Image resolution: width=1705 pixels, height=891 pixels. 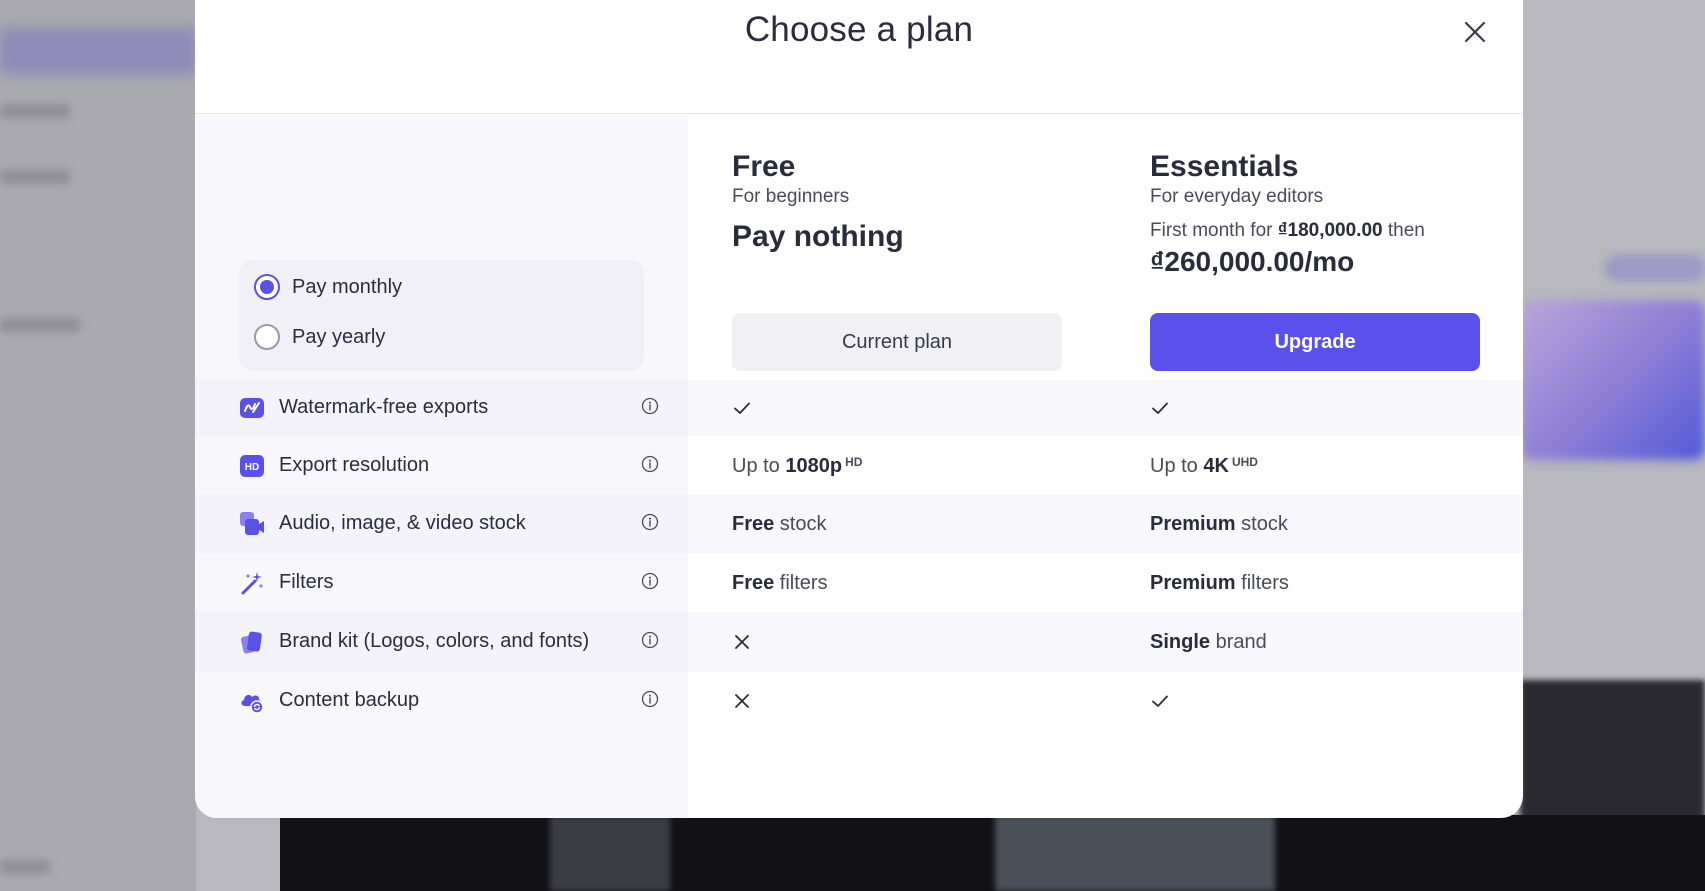 I want to click on hd-icon: HD, so click(x=252, y=466).